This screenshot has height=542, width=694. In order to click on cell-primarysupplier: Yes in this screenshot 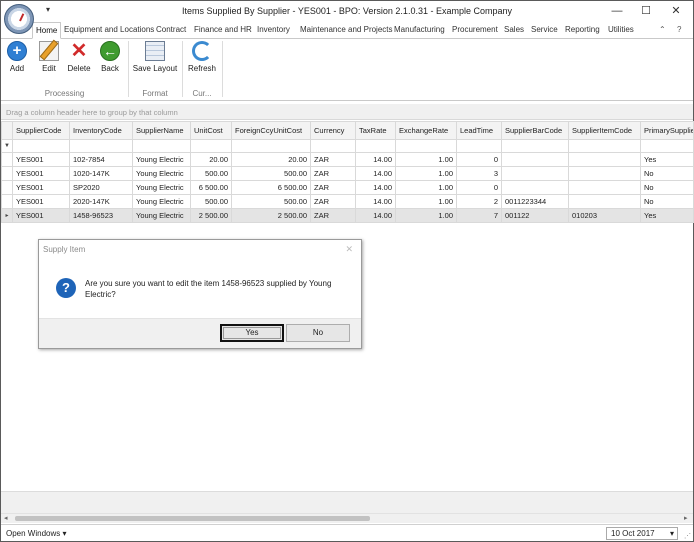, I will do `click(667, 159)`.